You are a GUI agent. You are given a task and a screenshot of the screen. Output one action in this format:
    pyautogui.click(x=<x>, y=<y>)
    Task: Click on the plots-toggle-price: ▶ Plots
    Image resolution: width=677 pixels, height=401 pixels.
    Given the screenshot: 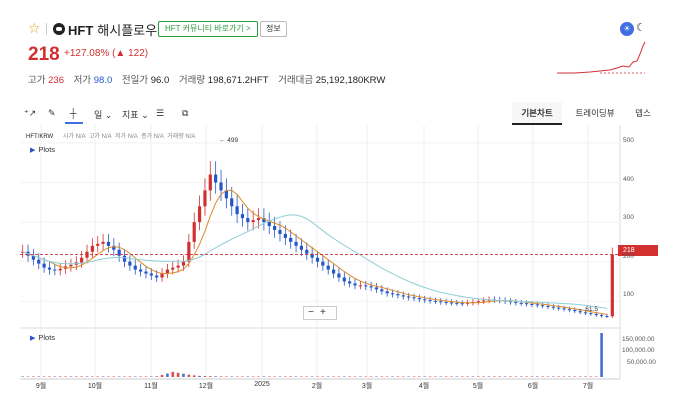 What is the action you would take?
    pyautogui.click(x=42, y=149)
    